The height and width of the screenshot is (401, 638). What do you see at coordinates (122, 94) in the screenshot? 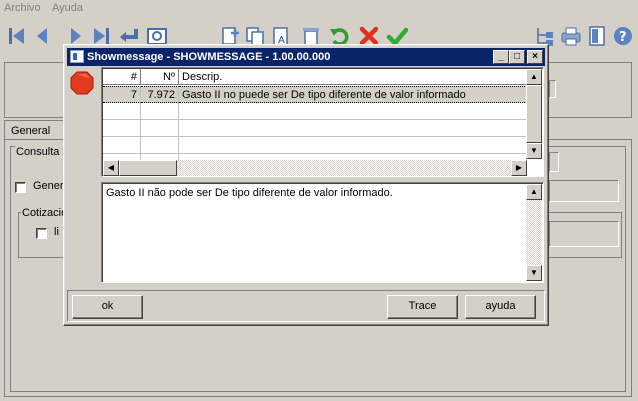
I see `row-num: 7` at bounding box center [122, 94].